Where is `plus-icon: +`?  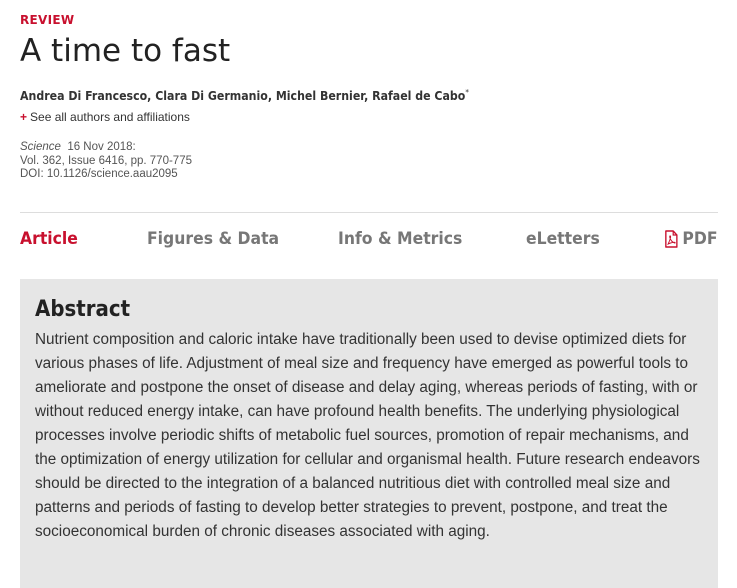
plus-icon: + is located at coordinates (24, 117).